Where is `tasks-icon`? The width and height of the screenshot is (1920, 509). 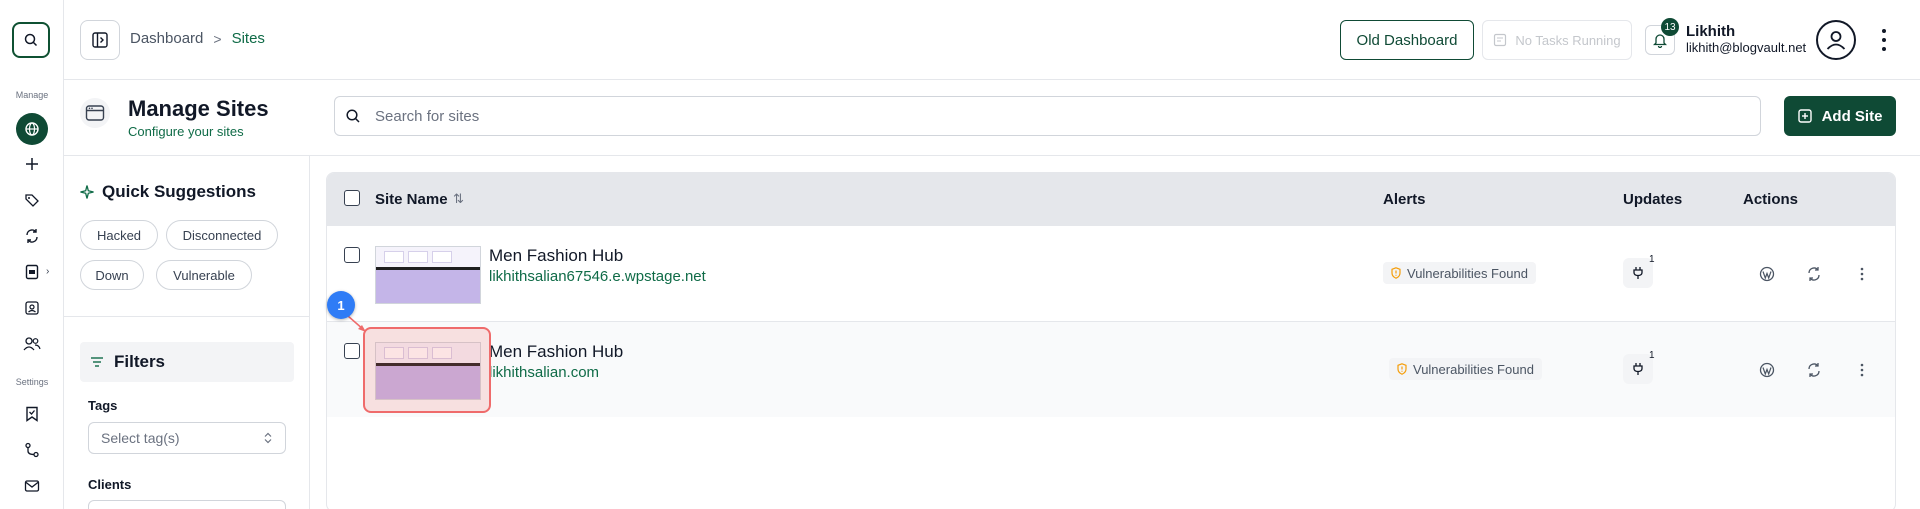 tasks-icon is located at coordinates (1500, 40).